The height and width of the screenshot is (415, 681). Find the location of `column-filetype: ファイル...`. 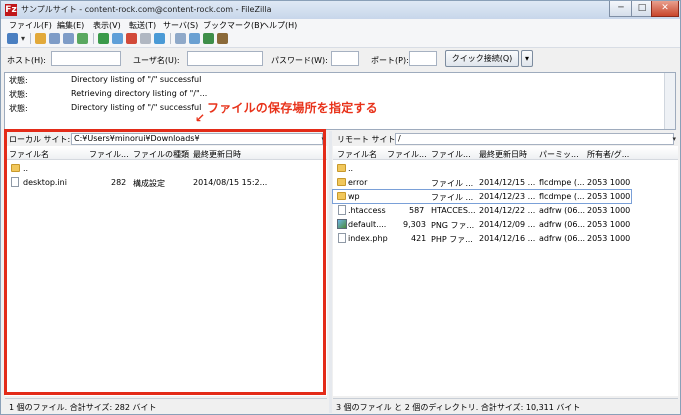

column-filetype: ファイル... is located at coordinates (451, 154).